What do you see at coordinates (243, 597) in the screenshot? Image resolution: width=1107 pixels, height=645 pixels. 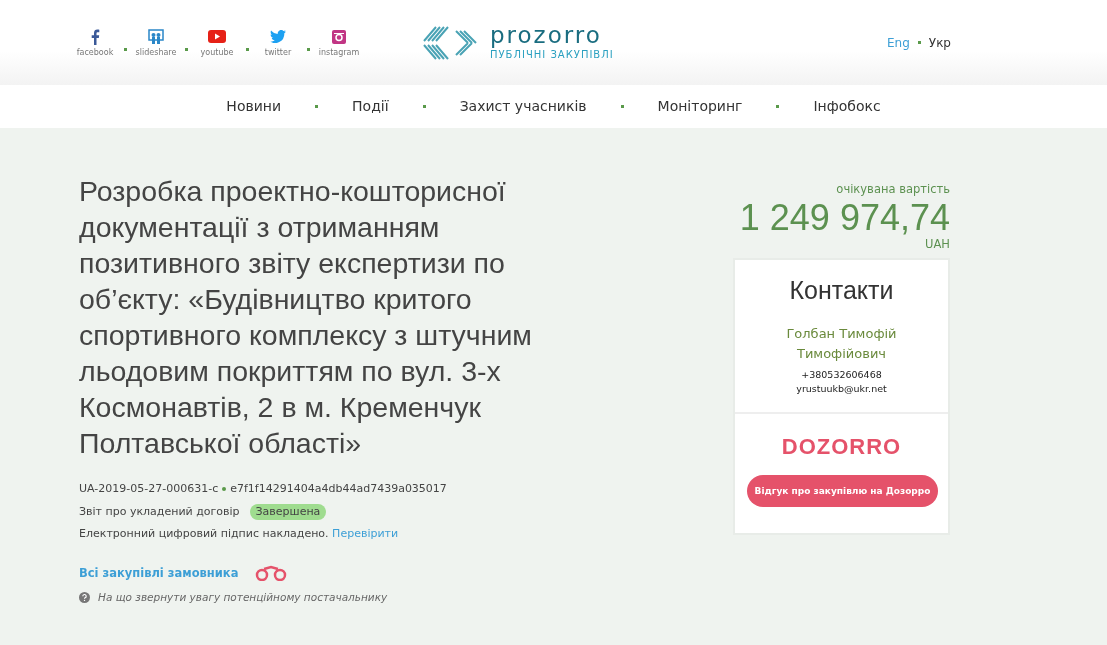 I see `supplier-hint: На що звернути увагу потенційному постачальнику` at bounding box center [243, 597].